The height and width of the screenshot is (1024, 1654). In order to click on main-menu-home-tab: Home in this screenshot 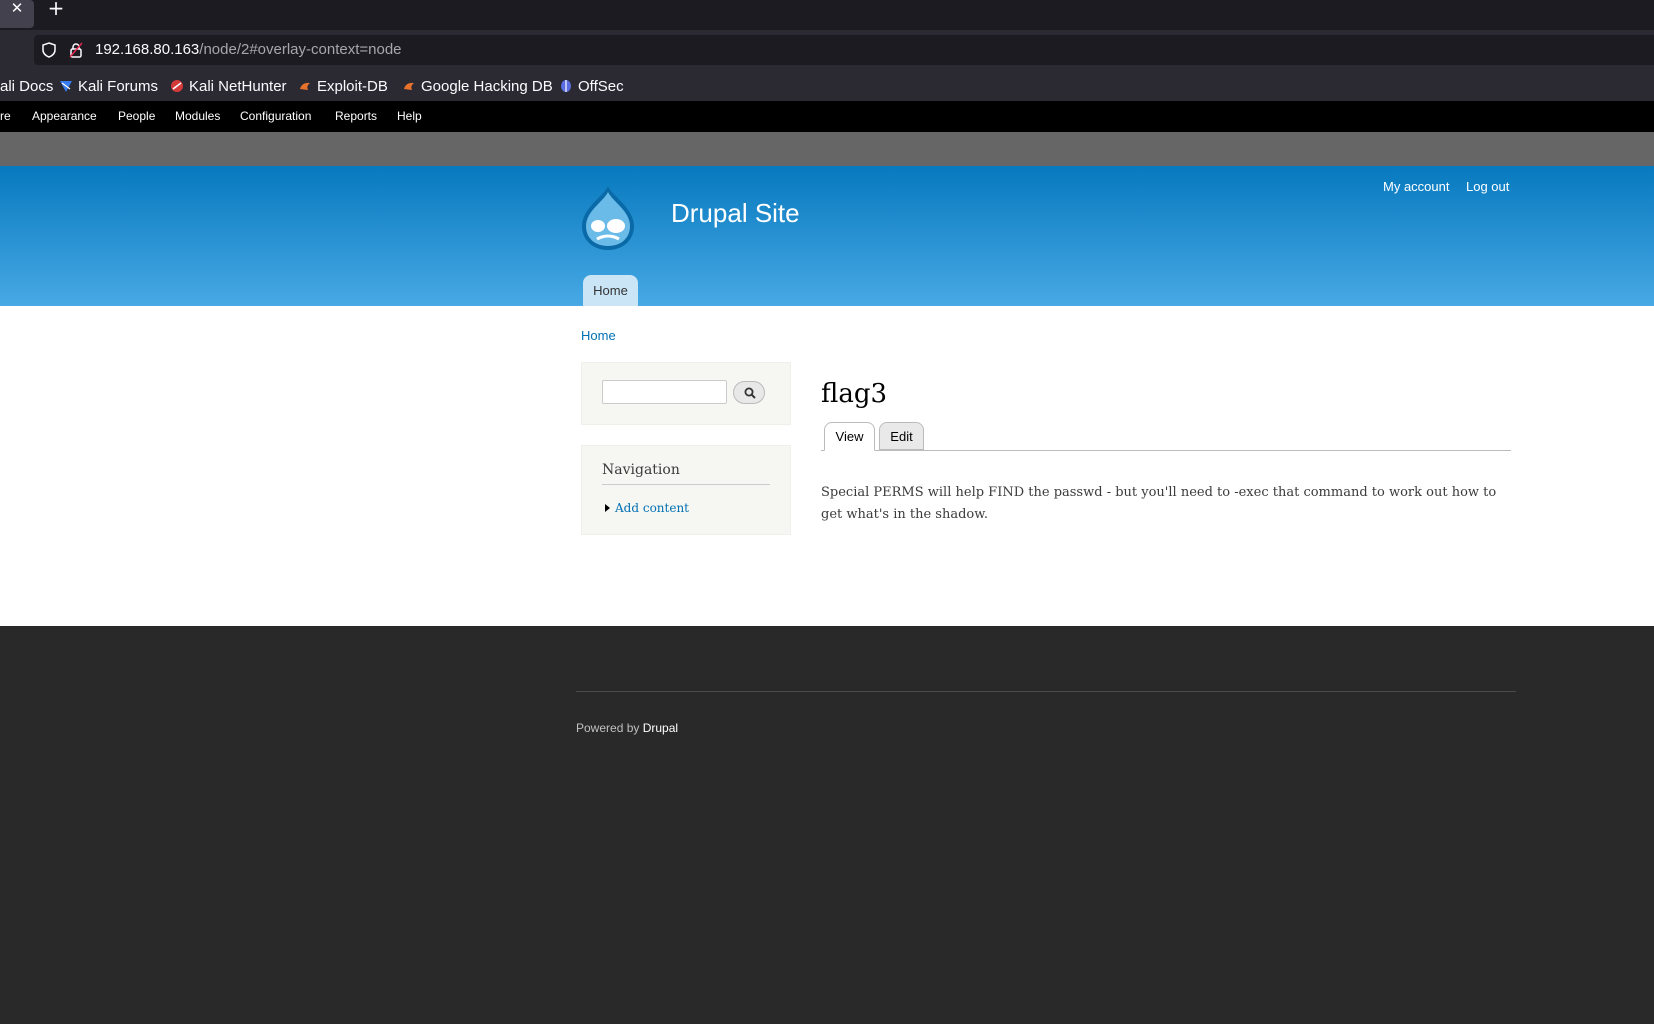, I will do `click(610, 290)`.